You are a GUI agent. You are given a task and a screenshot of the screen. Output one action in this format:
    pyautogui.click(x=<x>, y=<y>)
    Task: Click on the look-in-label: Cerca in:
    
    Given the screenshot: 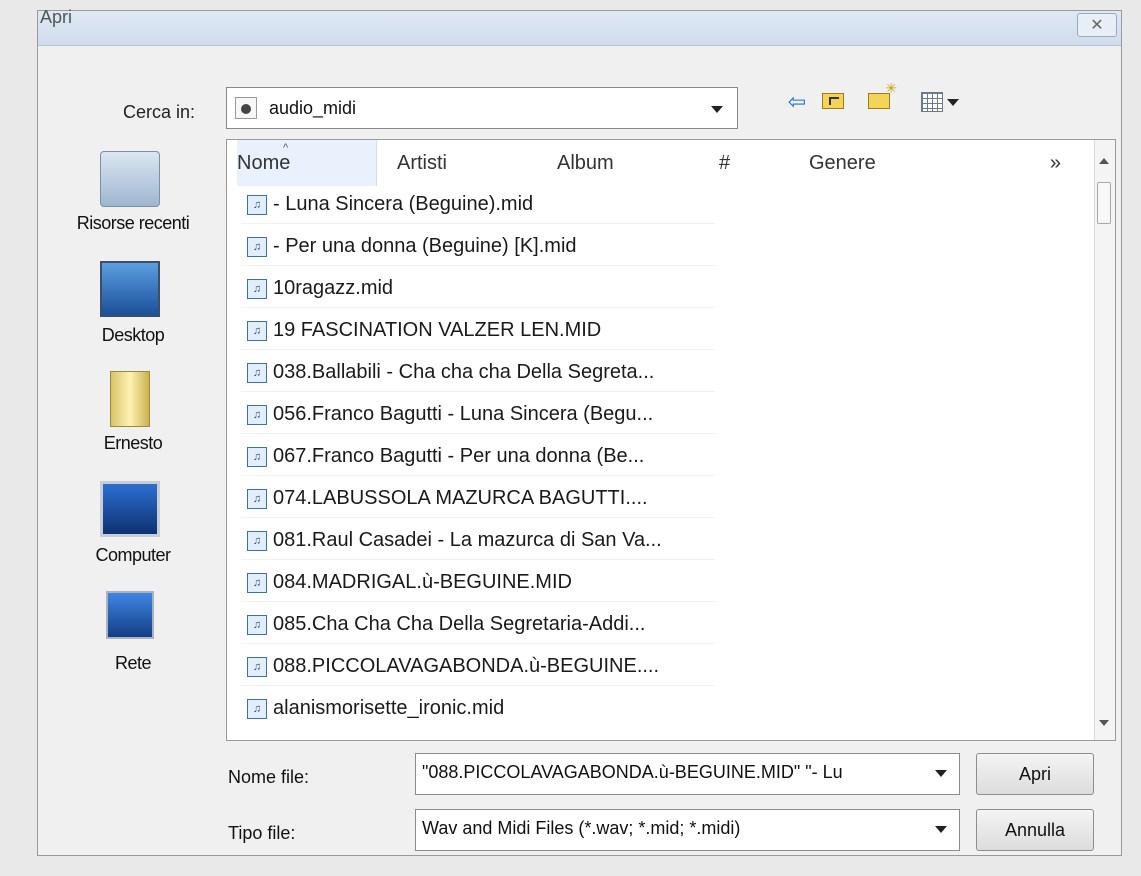 What is the action you would take?
    pyautogui.click(x=159, y=112)
    